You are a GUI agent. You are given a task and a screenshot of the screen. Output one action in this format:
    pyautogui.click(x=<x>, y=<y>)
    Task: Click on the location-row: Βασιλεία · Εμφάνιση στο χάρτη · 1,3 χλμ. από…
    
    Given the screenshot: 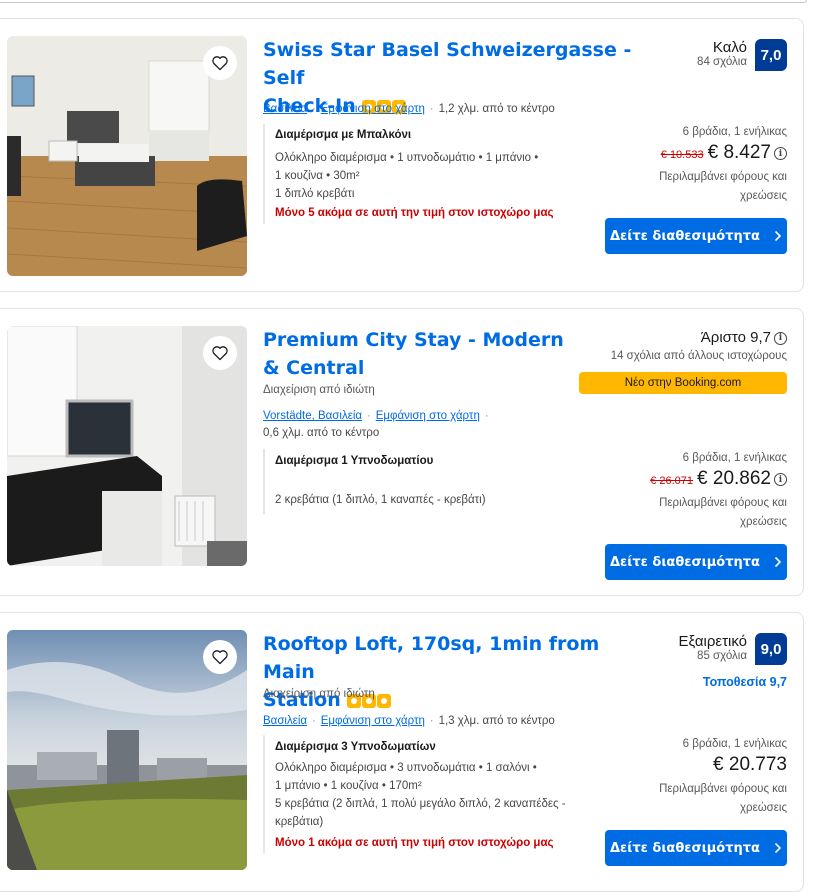 What is the action you would take?
    pyautogui.click(x=409, y=721)
    